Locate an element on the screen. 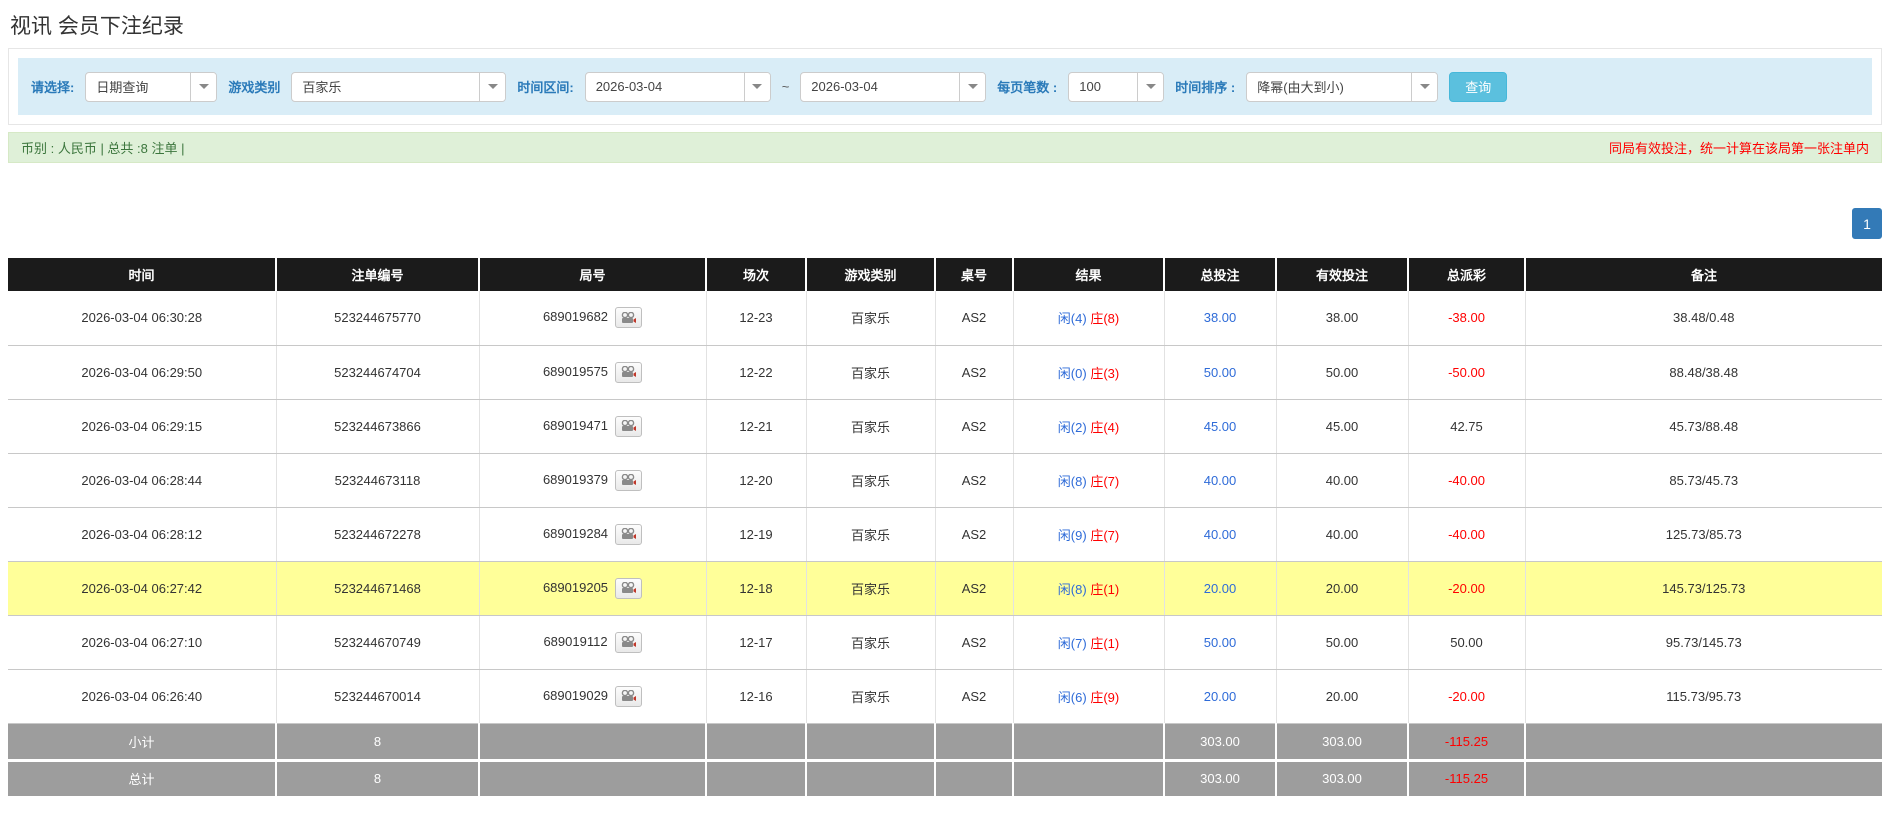  game-type-value: 百家乐 is located at coordinates (322, 87).